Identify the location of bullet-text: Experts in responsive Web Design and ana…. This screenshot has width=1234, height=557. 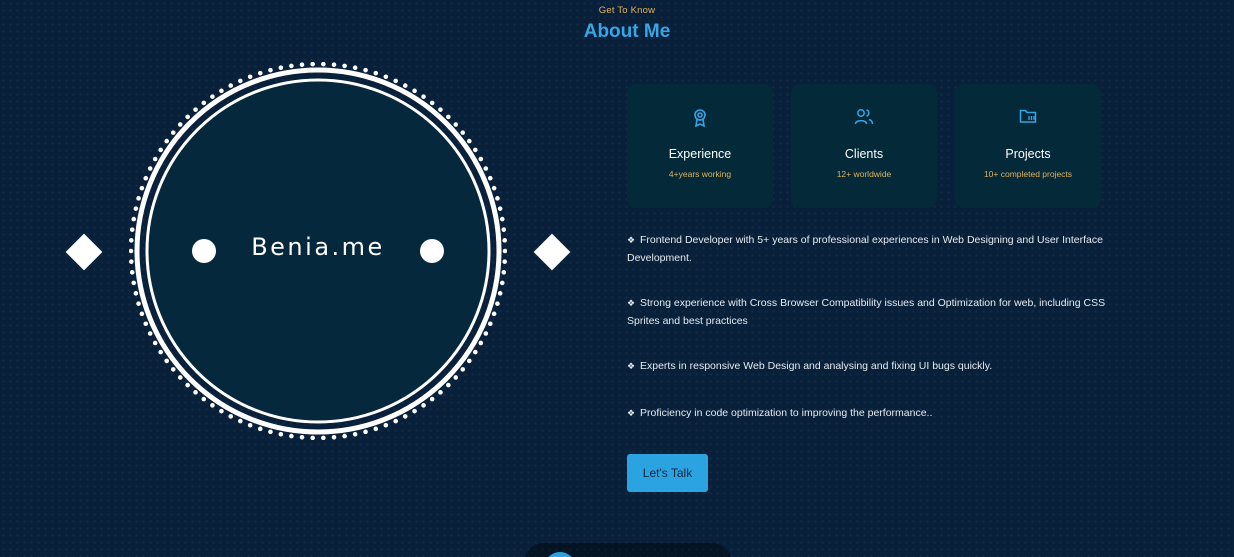
(816, 366).